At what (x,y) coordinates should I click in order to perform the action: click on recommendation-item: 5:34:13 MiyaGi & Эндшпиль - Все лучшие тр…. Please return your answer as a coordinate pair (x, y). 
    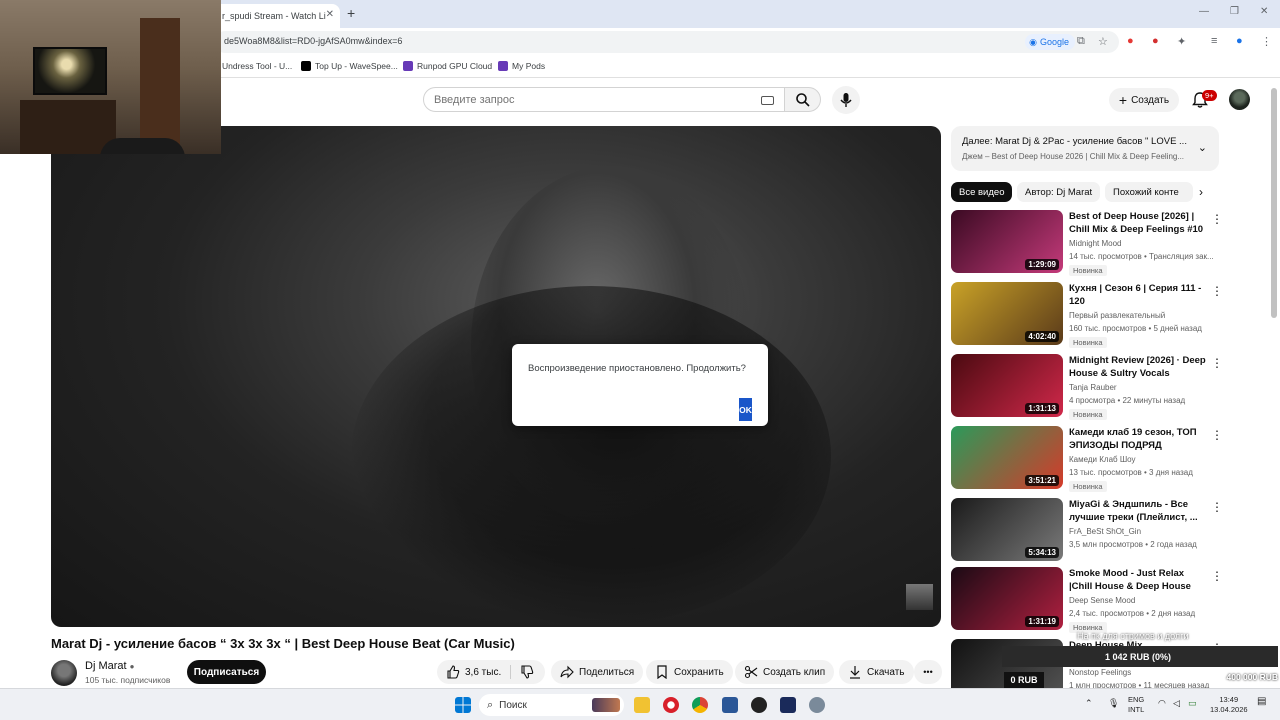
    Looking at the image, I should click on (1087, 530).